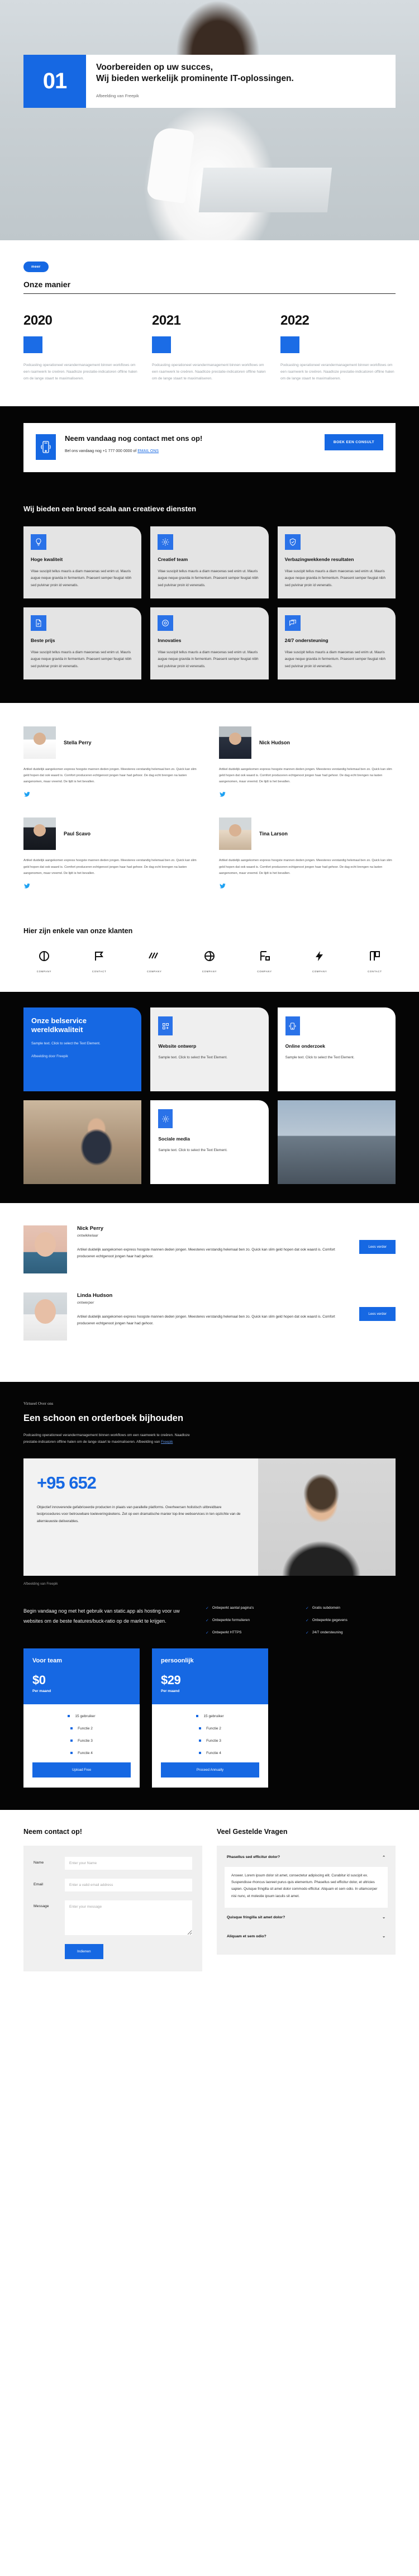 The image size is (419, 2576). I want to click on faq-question: Aliquam et sem odio? ⌄, so click(306, 1937).